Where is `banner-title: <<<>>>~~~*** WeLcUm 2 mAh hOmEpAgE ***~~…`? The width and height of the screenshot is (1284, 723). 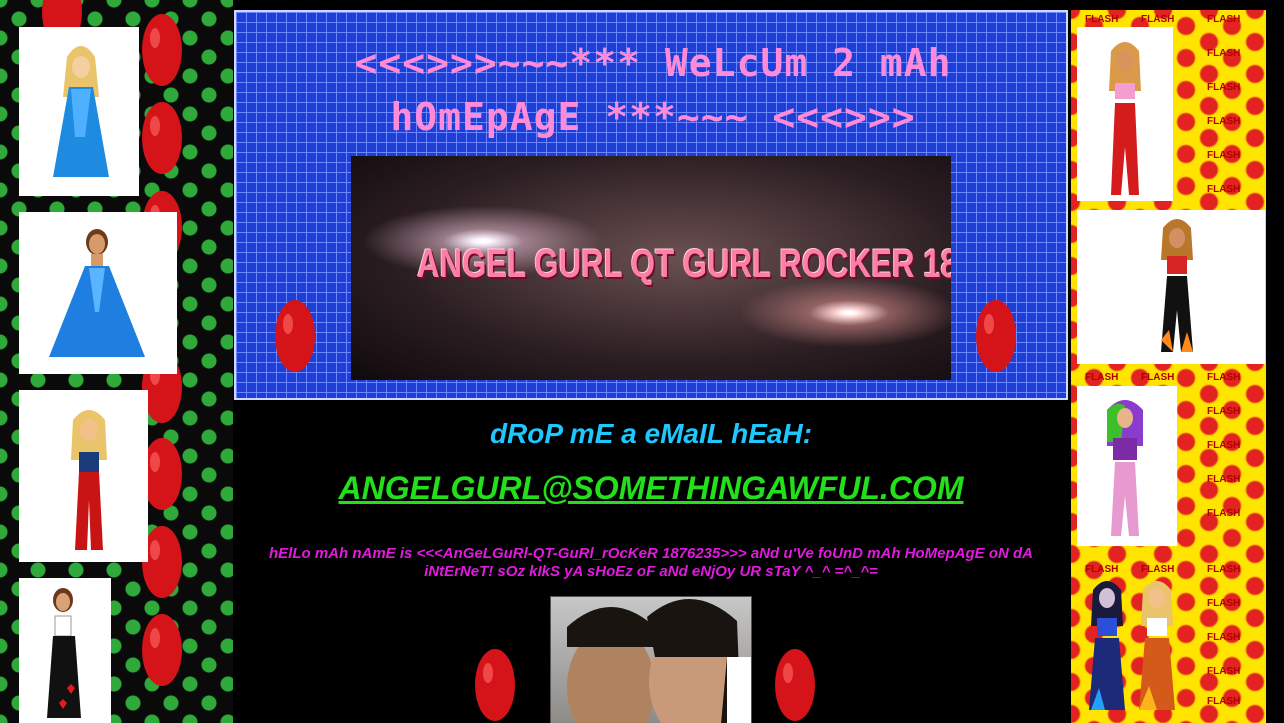 banner-title: <<<>>>~~~*** WeLcUm 2 mAh hOmEpAgE ***~~… is located at coordinates (653, 90).